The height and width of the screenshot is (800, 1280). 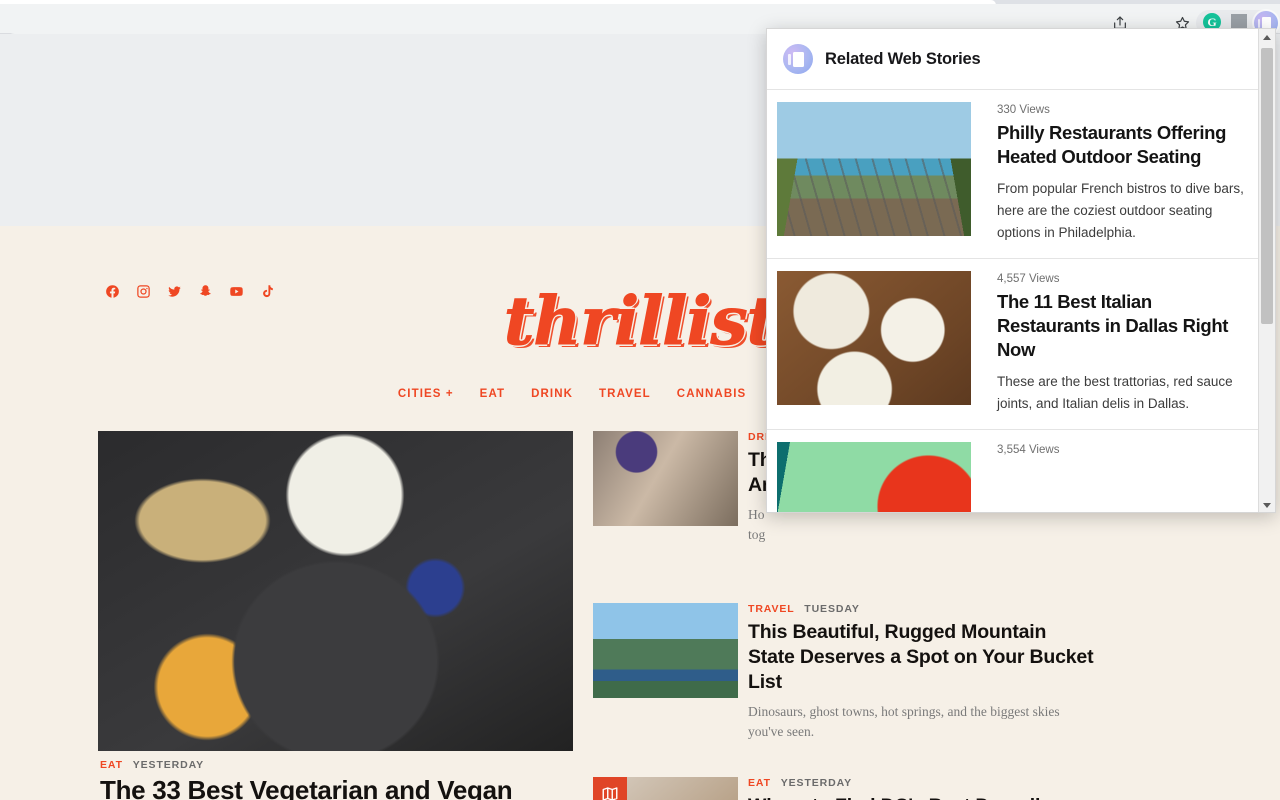 I want to click on hero-meta: EAT YESTERDAY, so click(x=152, y=765).